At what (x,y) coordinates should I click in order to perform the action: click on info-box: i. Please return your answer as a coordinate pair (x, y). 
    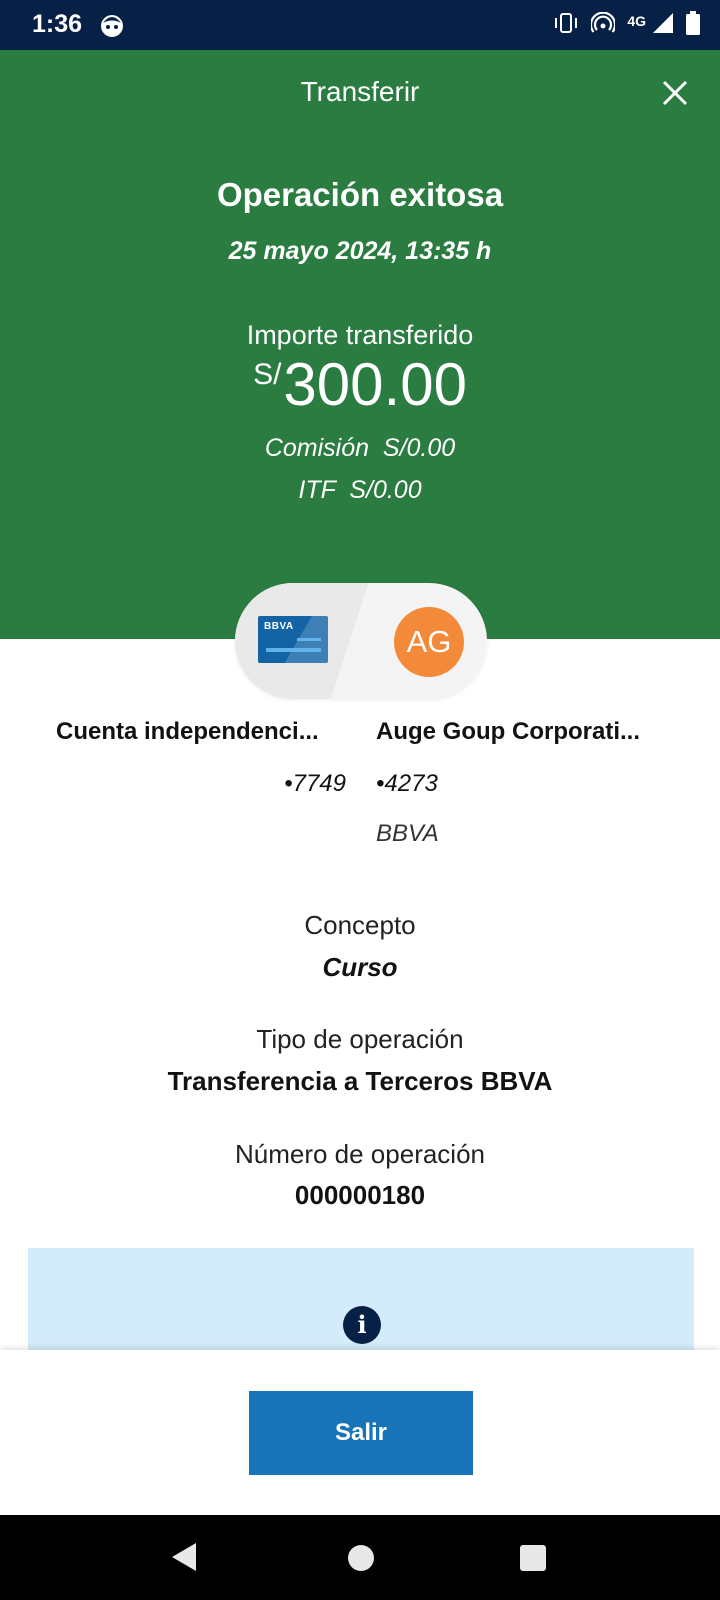
    Looking at the image, I should click on (361, 1299).